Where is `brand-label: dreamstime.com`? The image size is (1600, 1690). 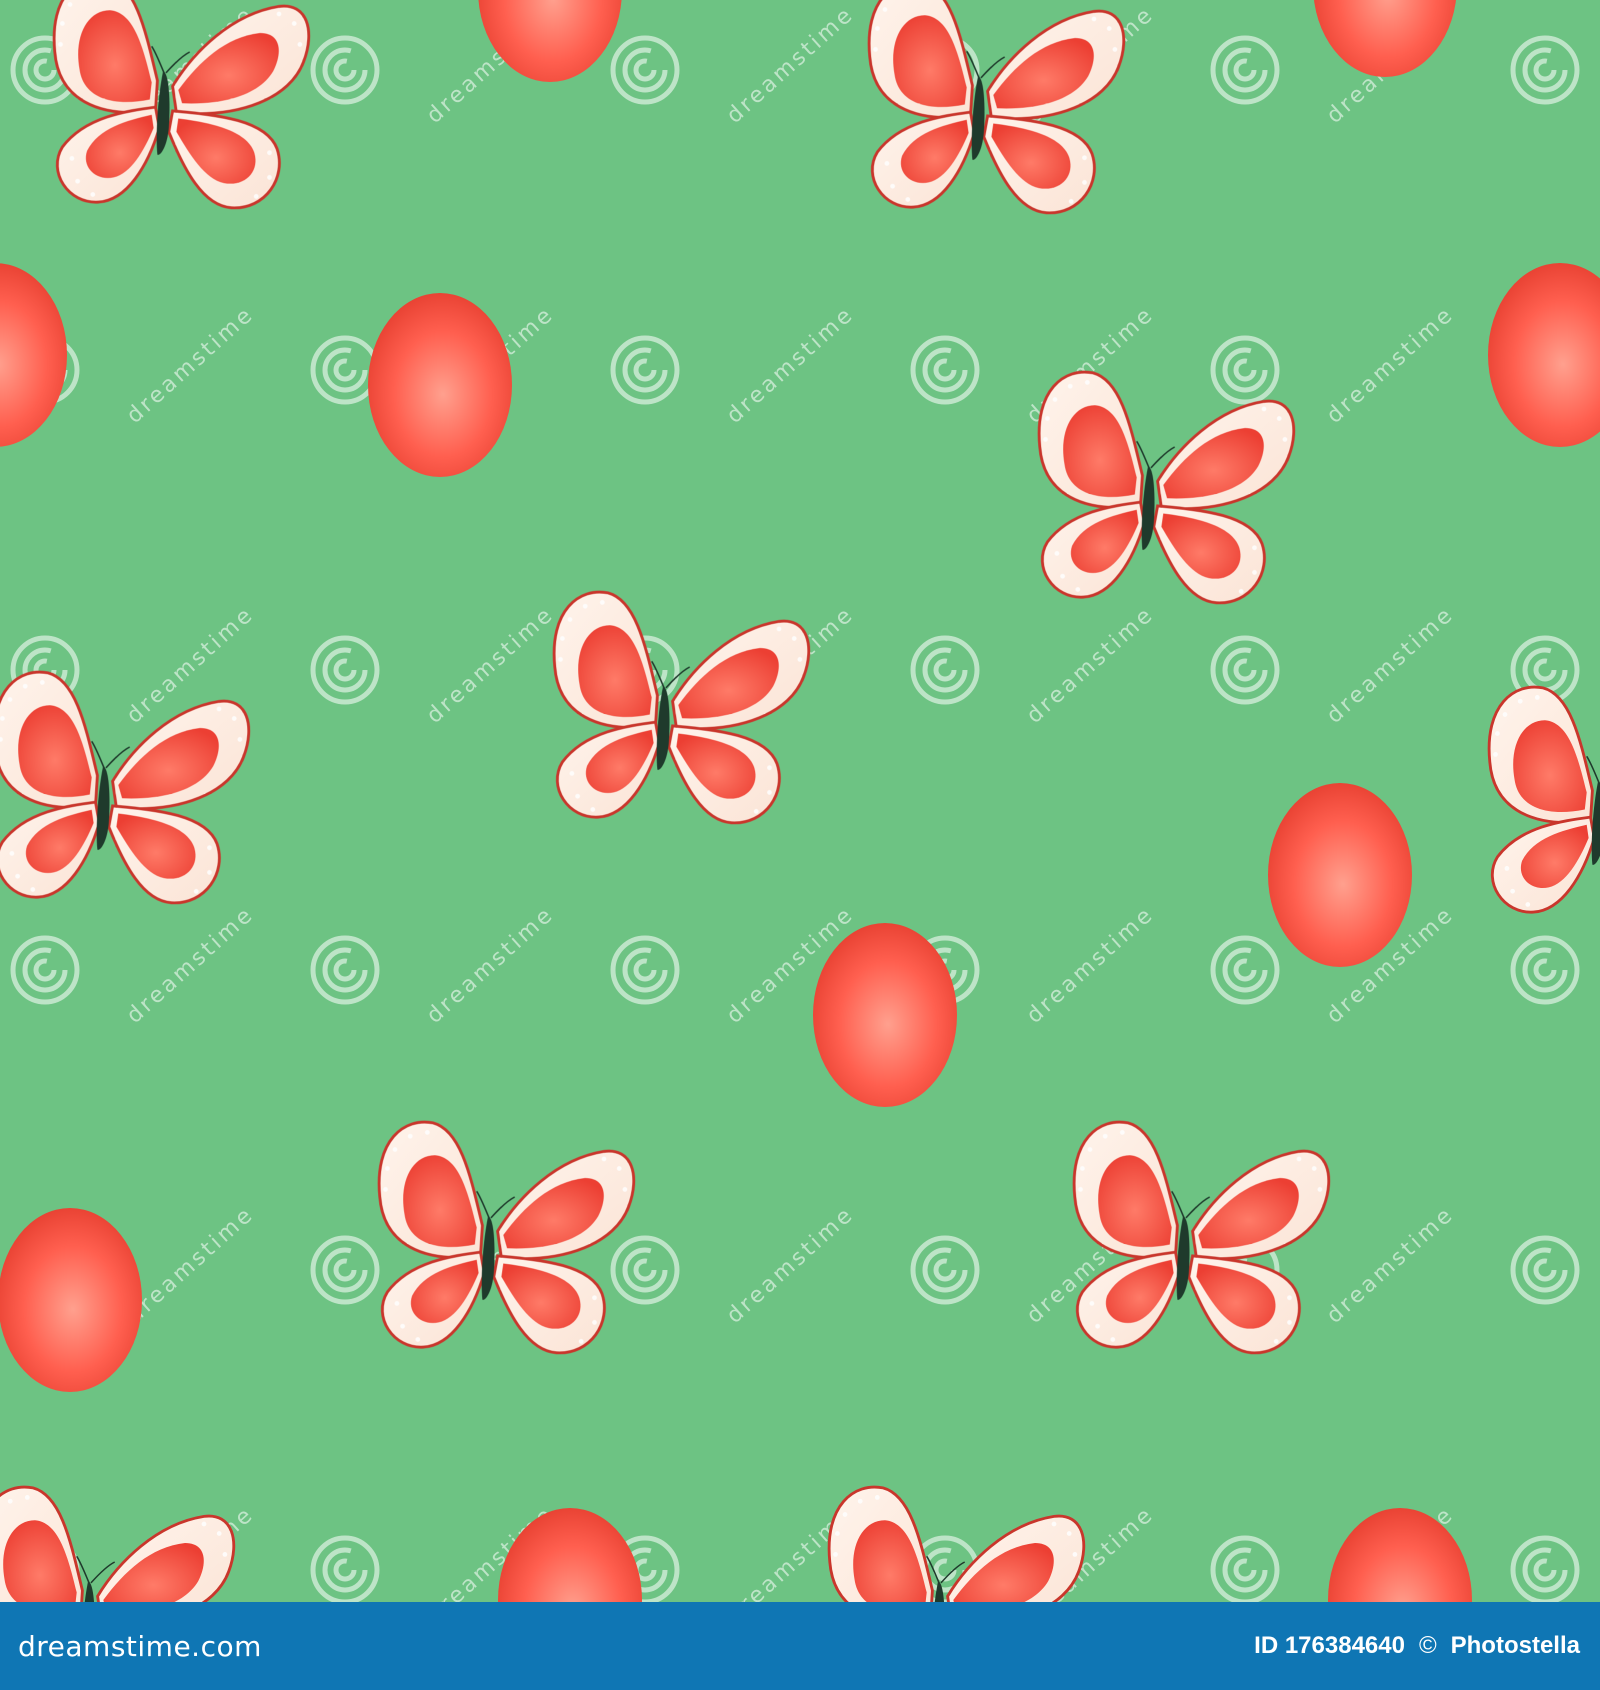 brand-label: dreamstime.com is located at coordinates (140, 1646).